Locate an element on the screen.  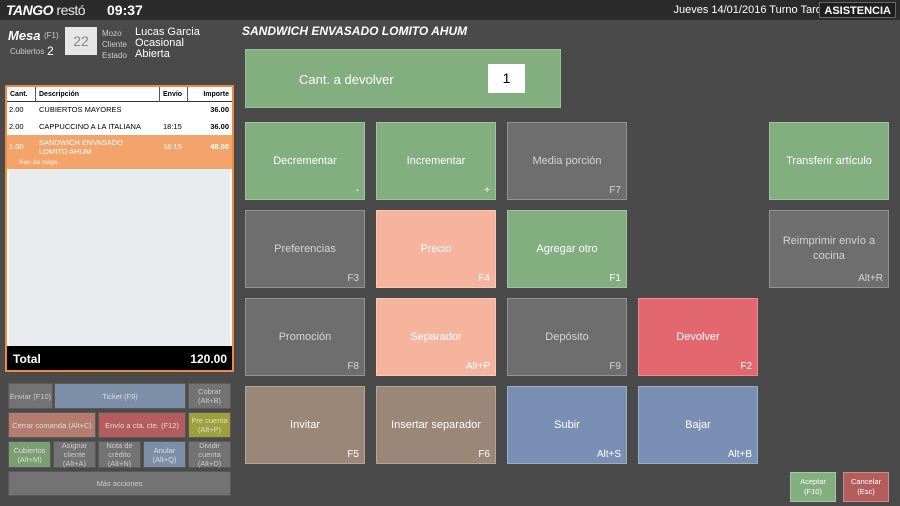
order-empty-area is located at coordinates (119, 258).